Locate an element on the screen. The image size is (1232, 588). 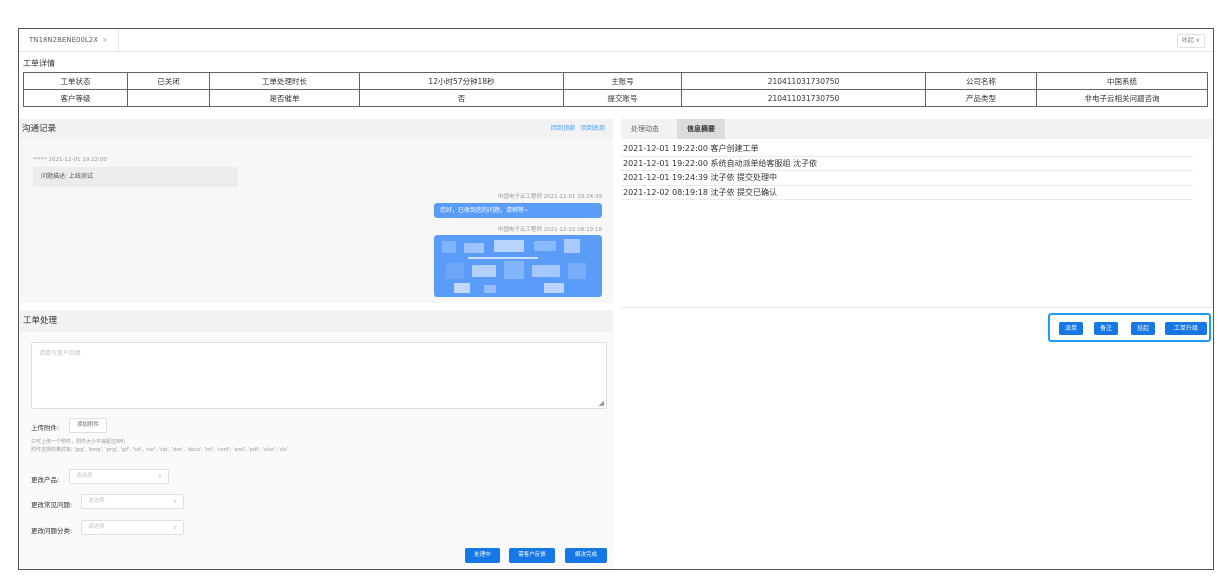
table-cell is located at coordinates (168, 98).